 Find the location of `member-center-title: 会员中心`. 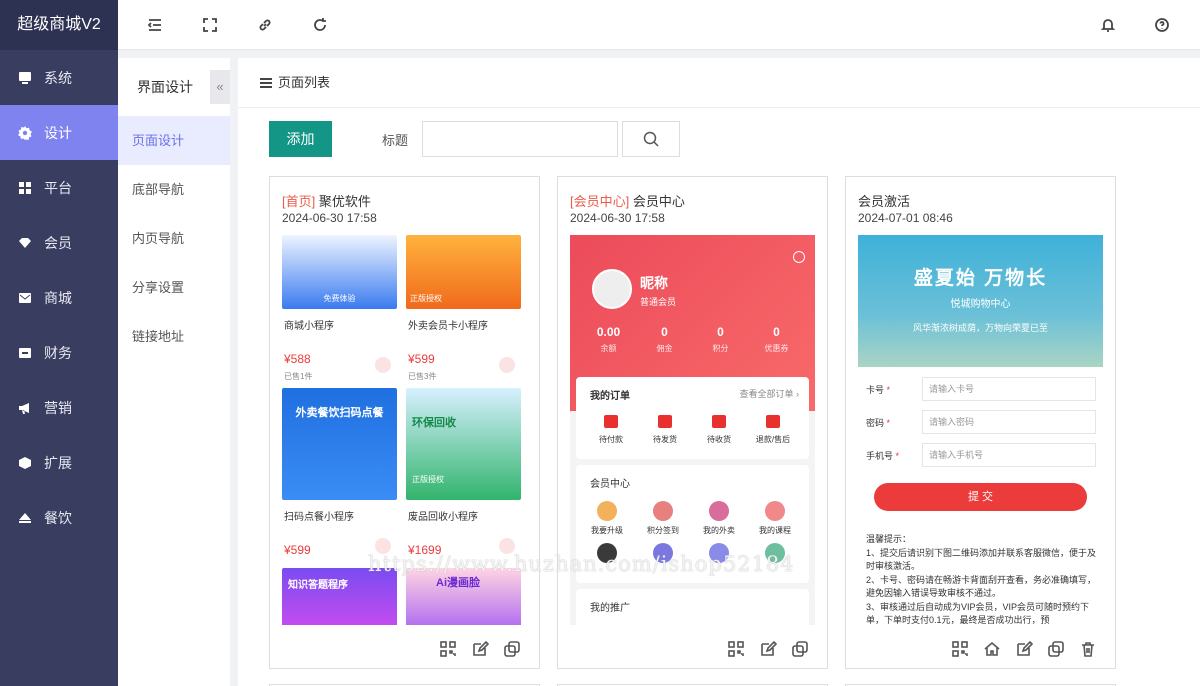

member-center-title: 会员中心 is located at coordinates (610, 484).